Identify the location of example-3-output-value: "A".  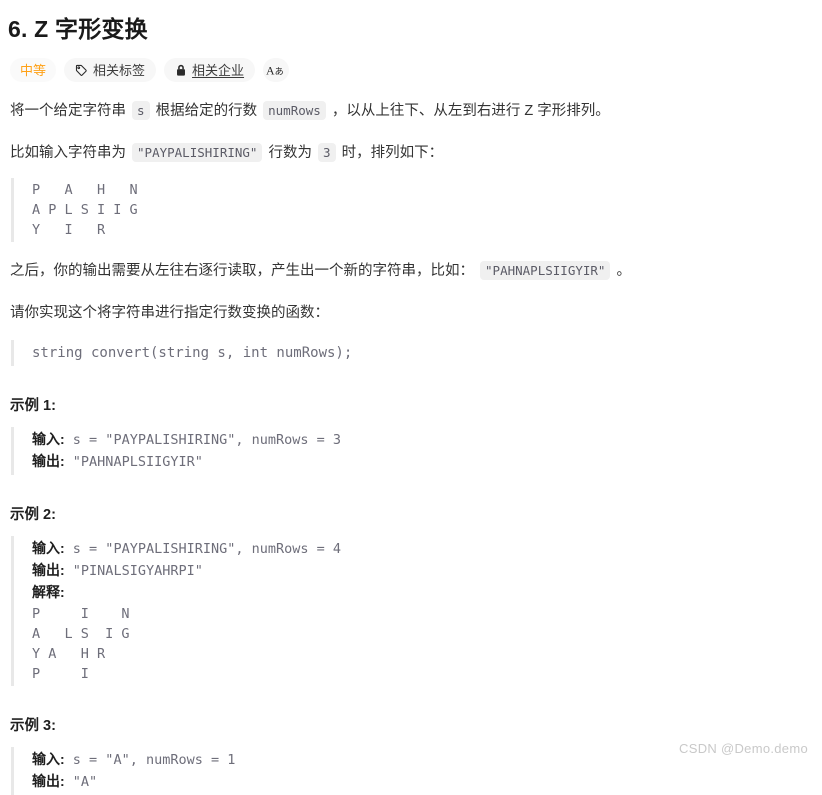
(81, 782).